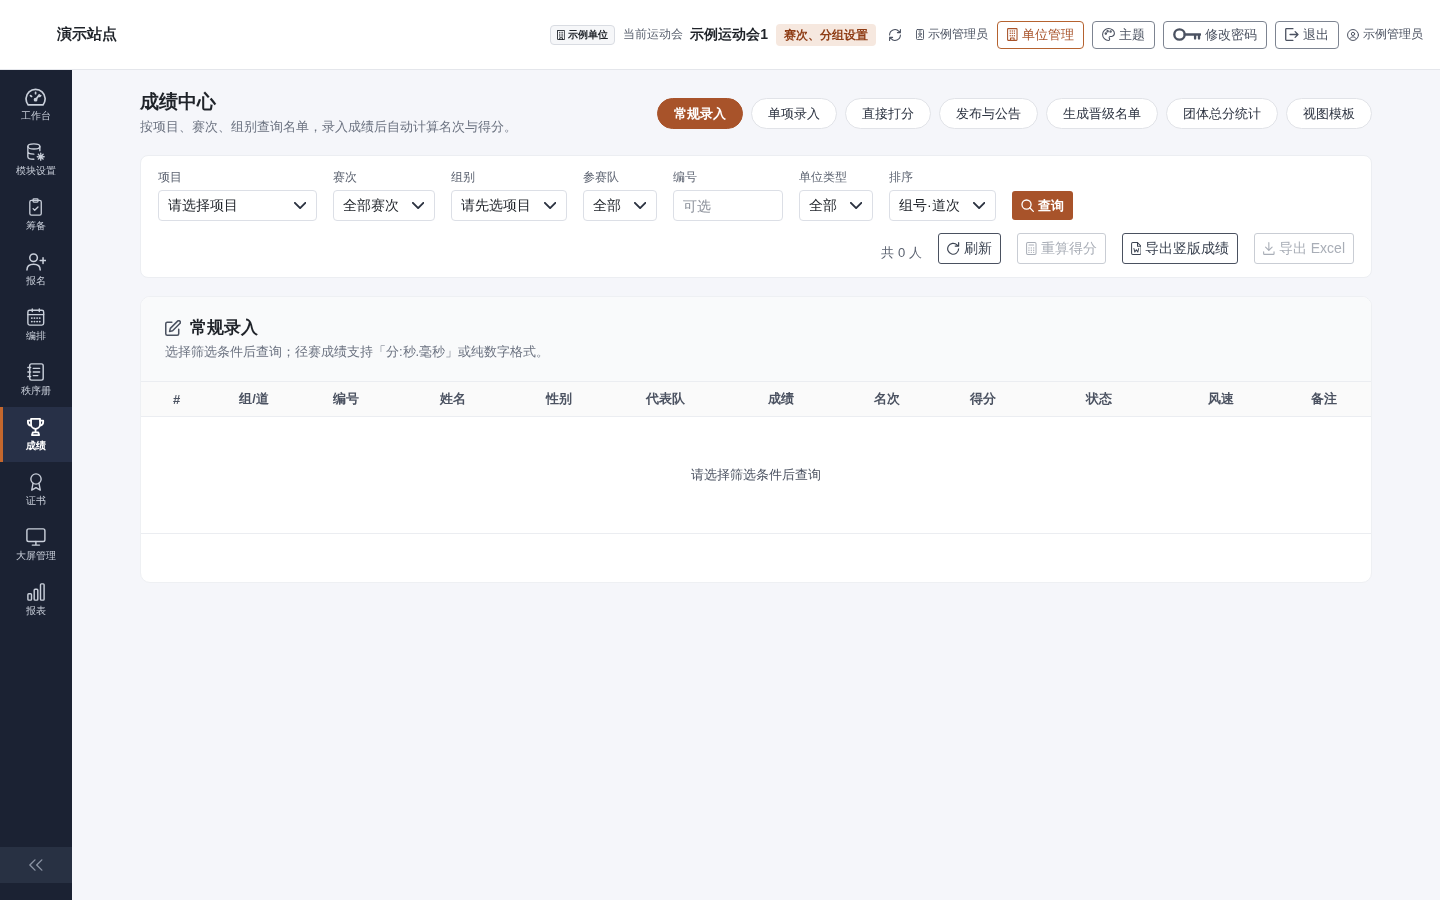 This screenshot has width=1440, height=900. What do you see at coordinates (36, 372) in the screenshot?
I see `notebook-icon` at bounding box center [36, 372].